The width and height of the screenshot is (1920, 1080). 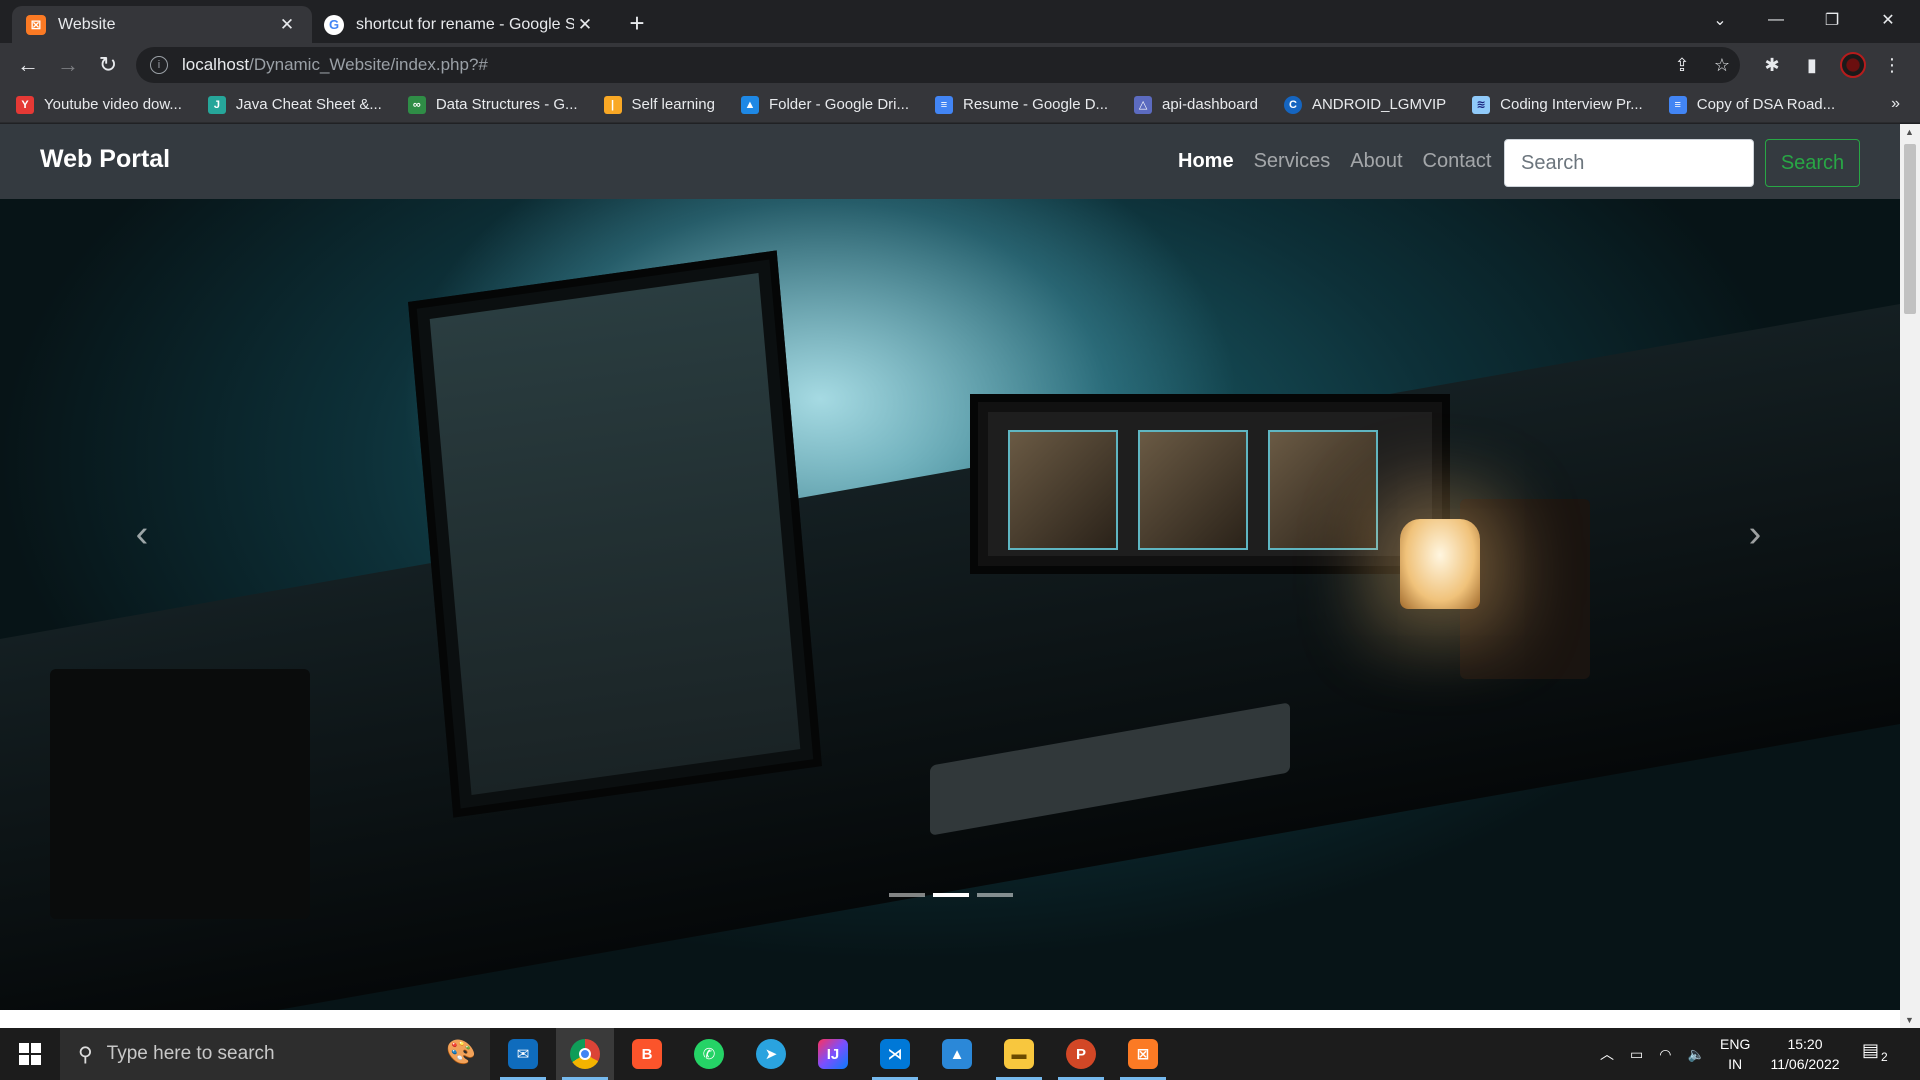 I want to click on scroll-down-icon: ▼, so click(x=1909, y=1020).